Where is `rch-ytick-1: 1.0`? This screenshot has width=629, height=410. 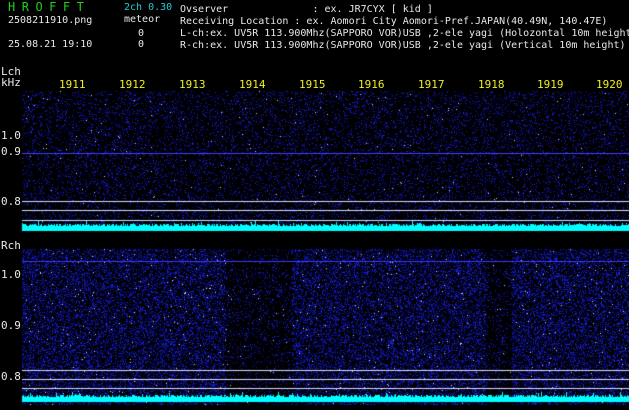 rch-ytick-1: 1.0 is located at coordinates (11, 274).